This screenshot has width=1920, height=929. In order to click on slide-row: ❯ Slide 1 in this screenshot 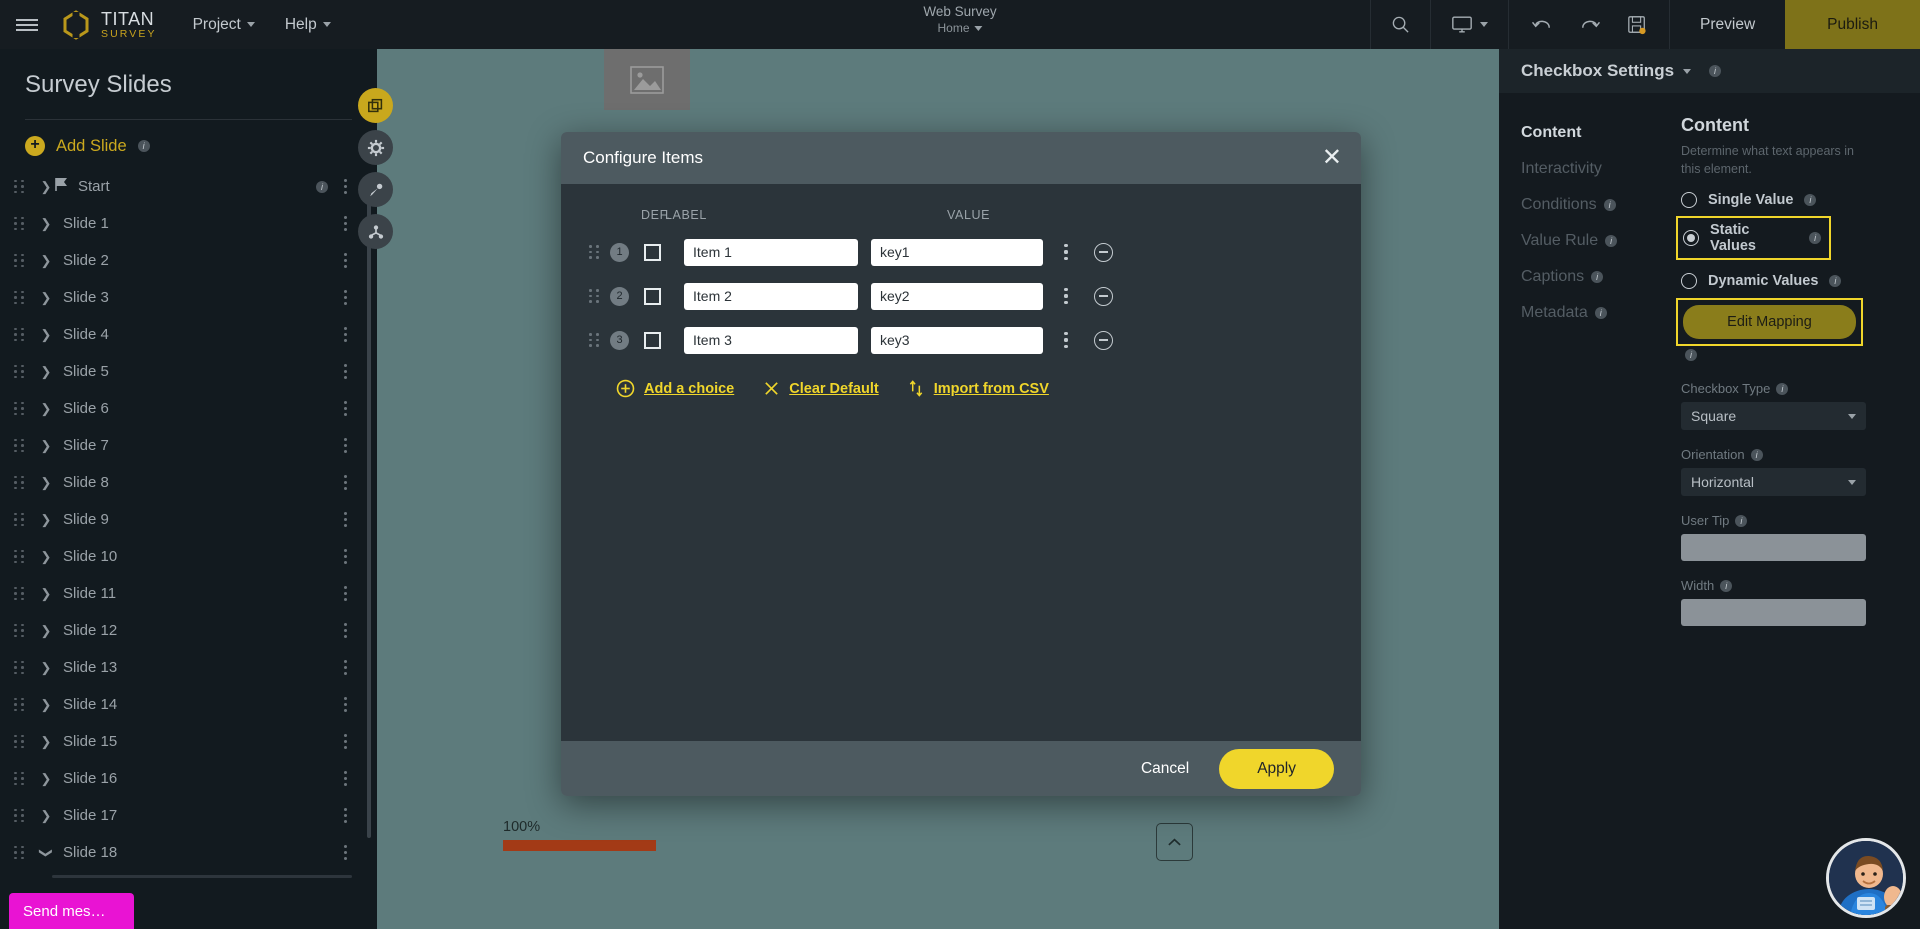, I will do `click(188, 223)`.